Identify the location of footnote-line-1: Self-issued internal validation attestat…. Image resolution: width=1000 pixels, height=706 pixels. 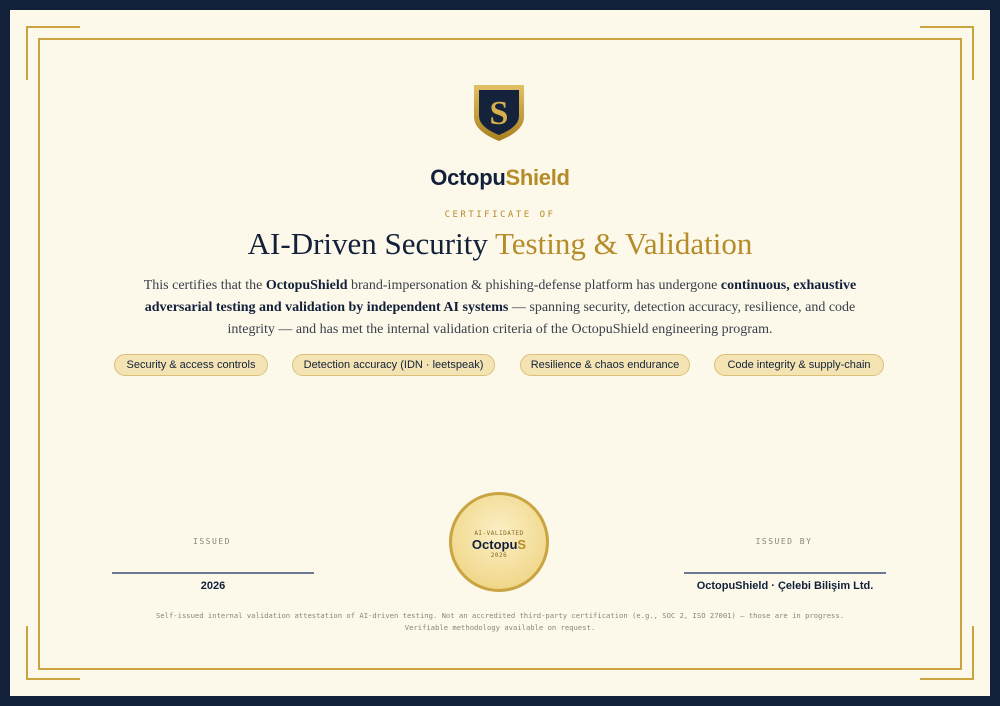
(500, 615).